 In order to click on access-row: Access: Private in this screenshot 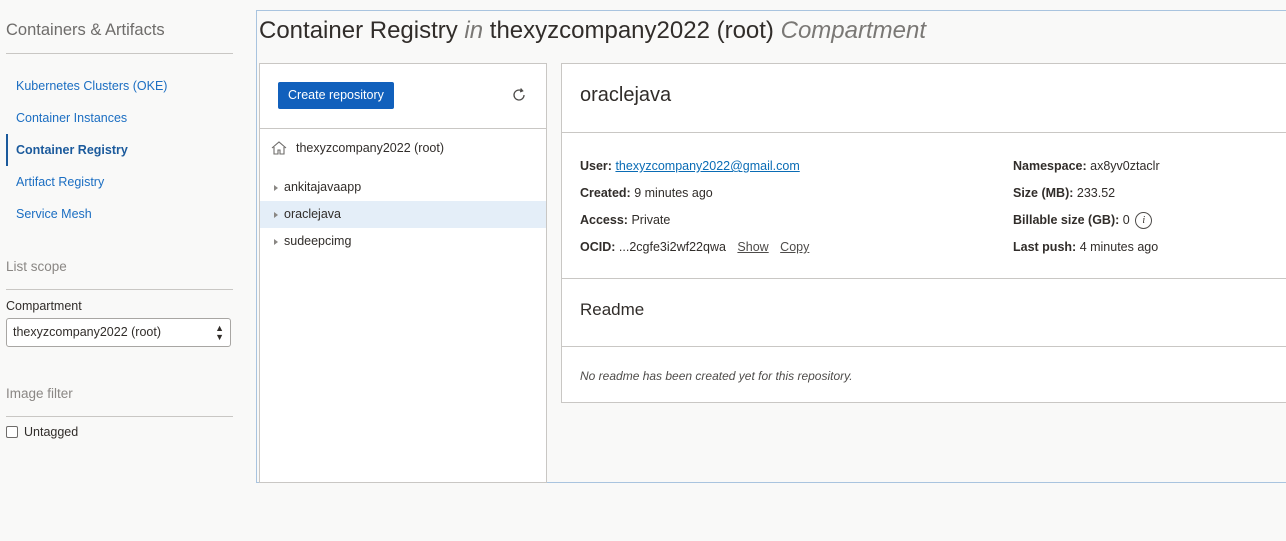, I will do `click(694, 225)`.